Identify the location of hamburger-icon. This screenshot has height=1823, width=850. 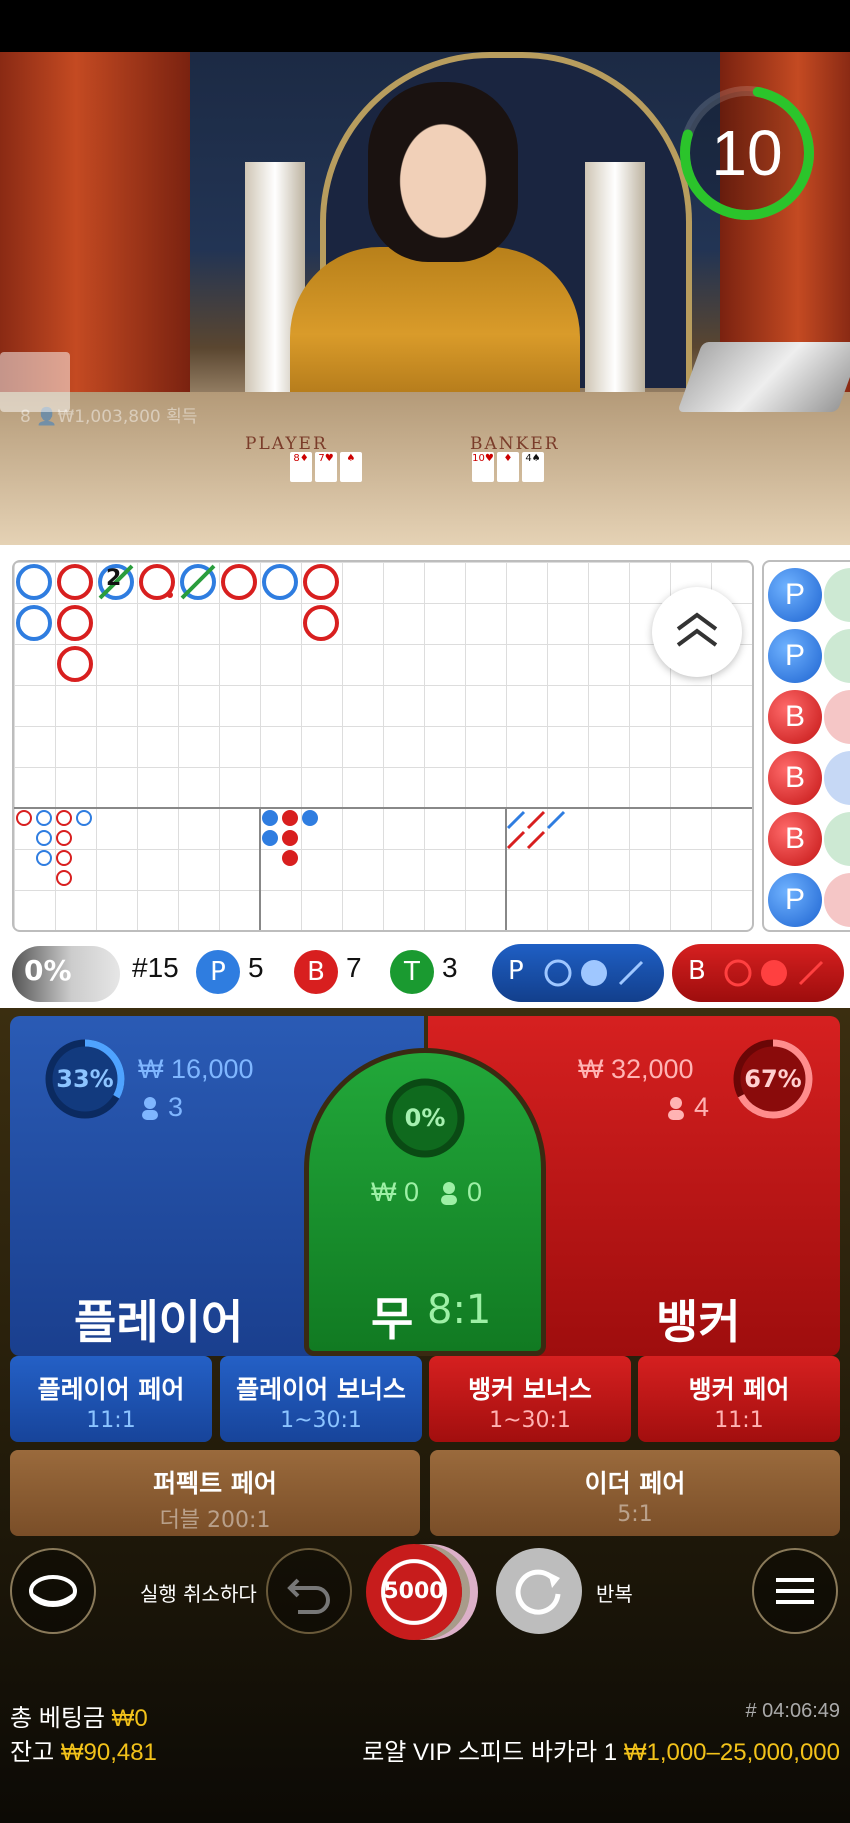
(795, 1591).